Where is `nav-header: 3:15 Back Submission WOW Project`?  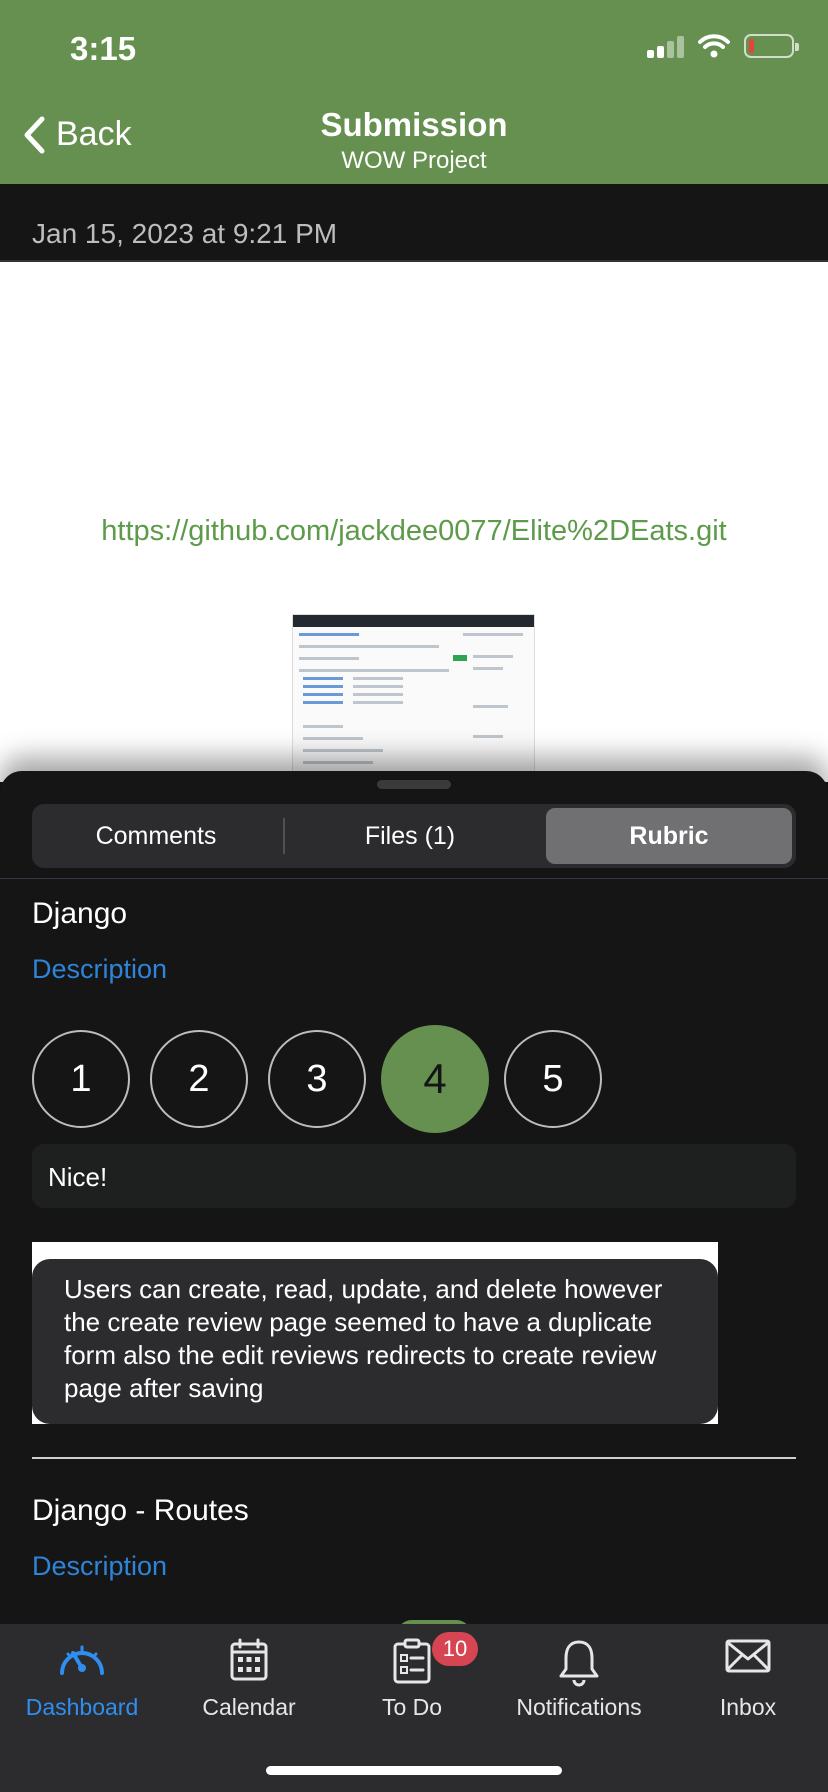
nav-header: 3:15 Back Submission WOW Project is located at coordinates (414, 92).